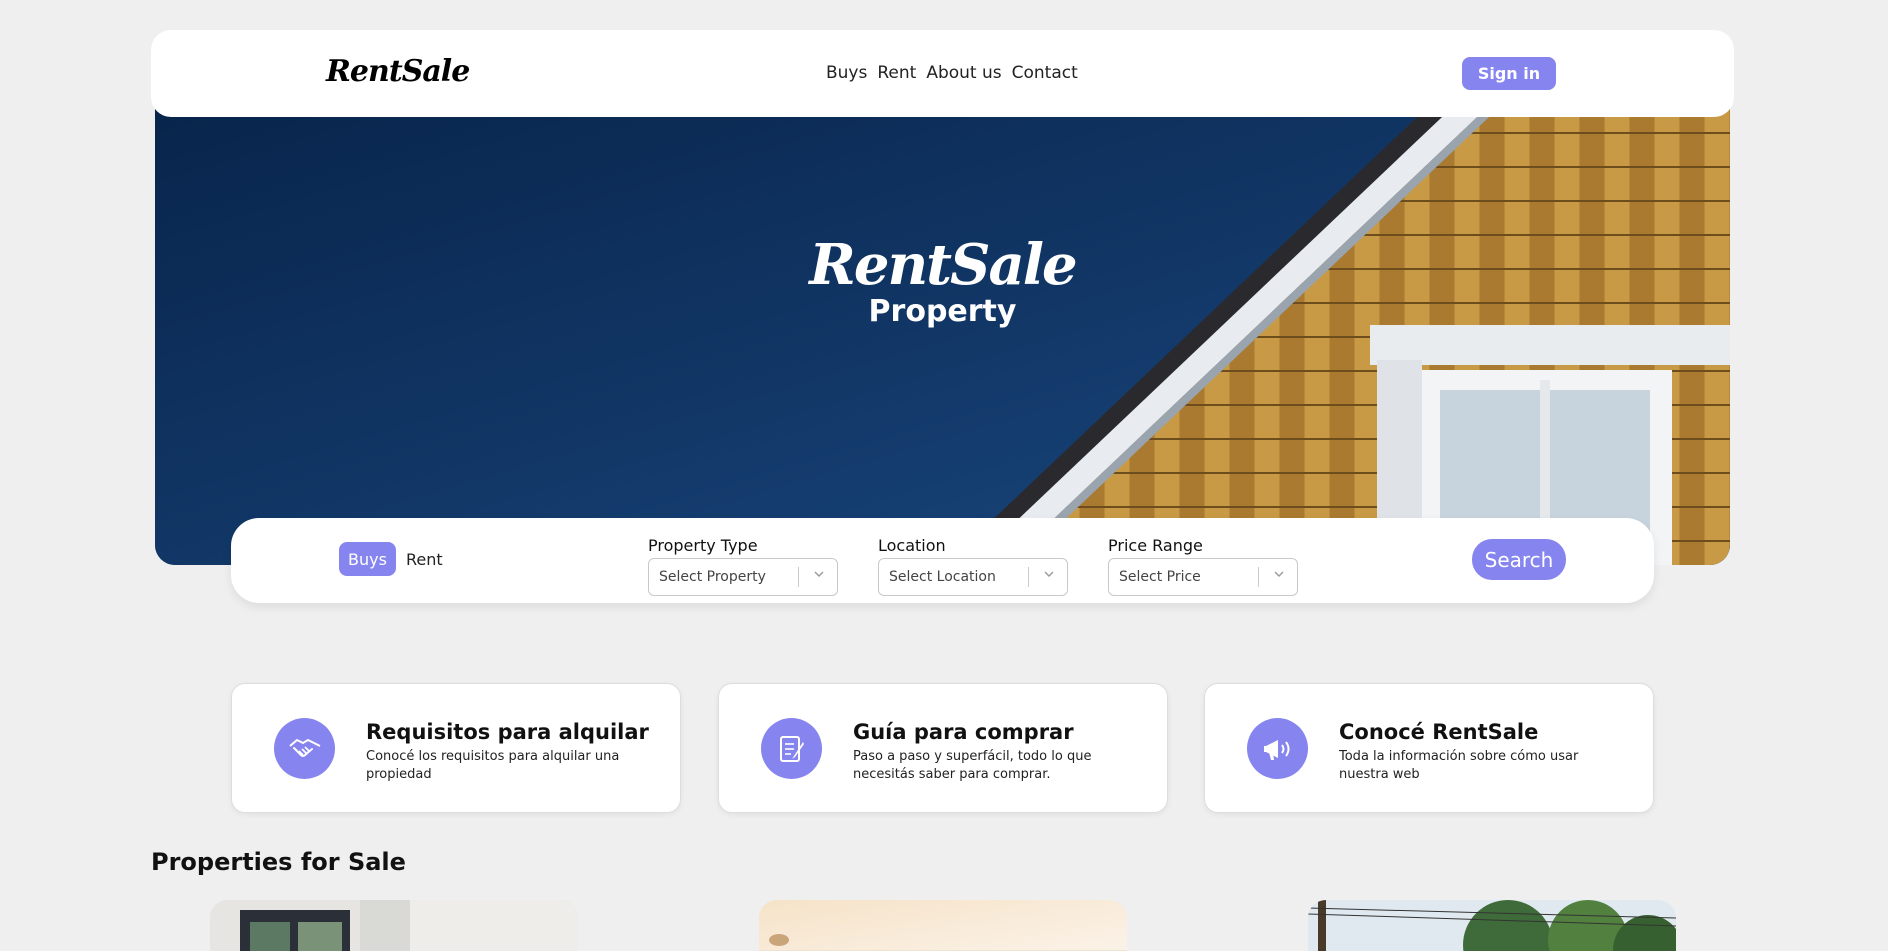 The height and width of the screenshot is (951, 1888). What do you see at coordinates (943, 265) in the screenshot?
I see `hero-title-brand: RentSale` at bounding box center [943, 265].